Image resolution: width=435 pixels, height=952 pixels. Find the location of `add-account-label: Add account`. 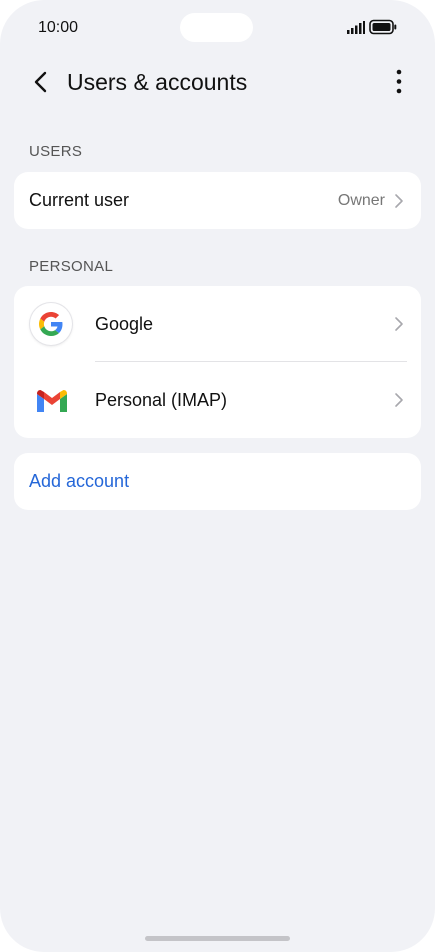

add-account-label: Add account is located at coordinates (79, 481).